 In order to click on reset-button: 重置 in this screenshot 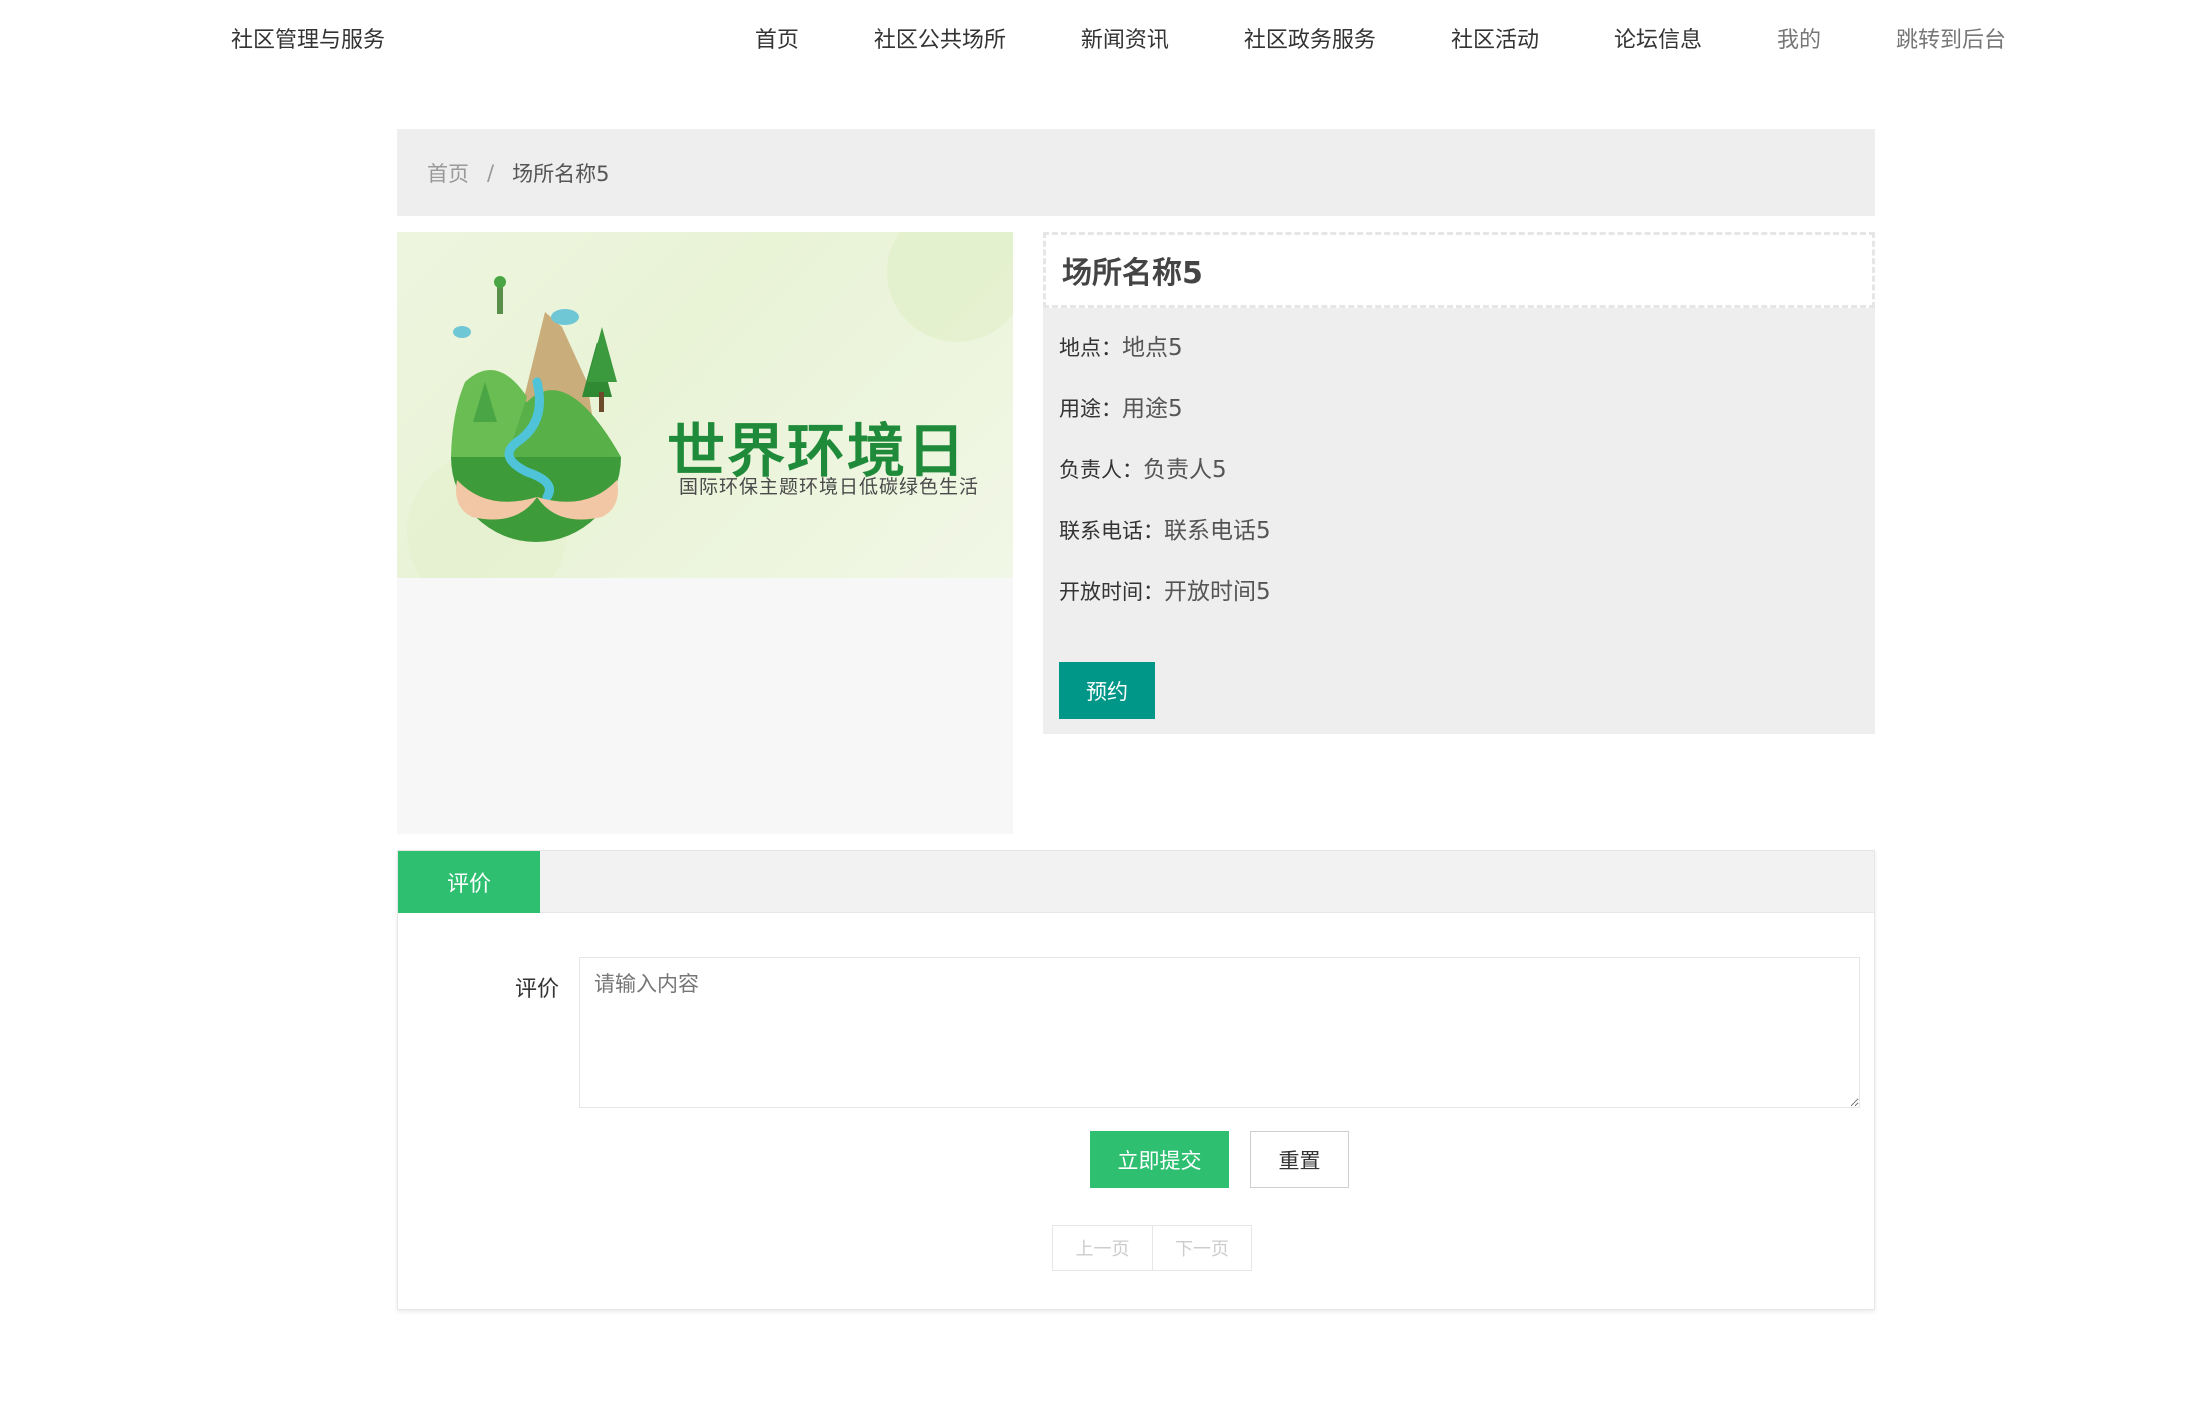, I will do `click(1299, 1159)`.